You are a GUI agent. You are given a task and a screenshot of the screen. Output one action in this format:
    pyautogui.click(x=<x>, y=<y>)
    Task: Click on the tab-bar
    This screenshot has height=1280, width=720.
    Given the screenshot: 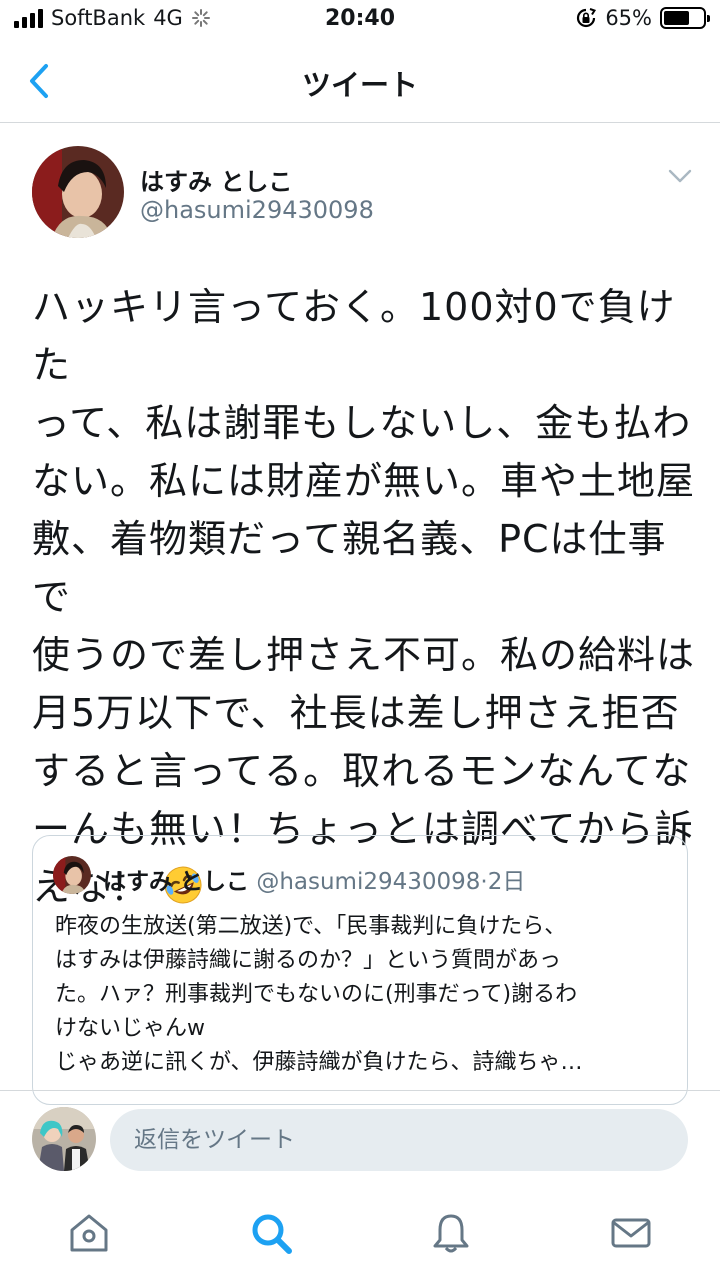 What is the action you would take?
    pyautogui.click(x=360, y=1235)
    